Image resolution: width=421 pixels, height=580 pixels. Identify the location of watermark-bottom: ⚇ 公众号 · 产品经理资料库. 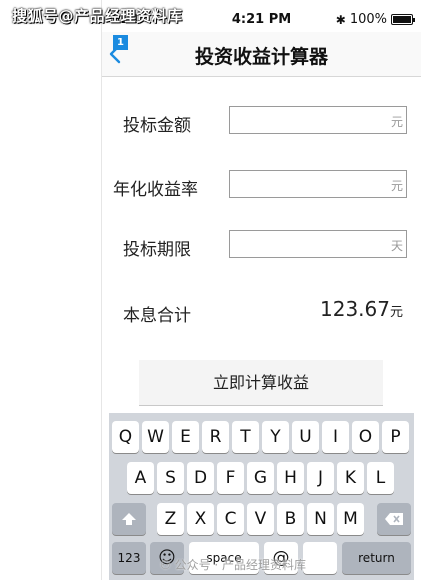
(233, 564).